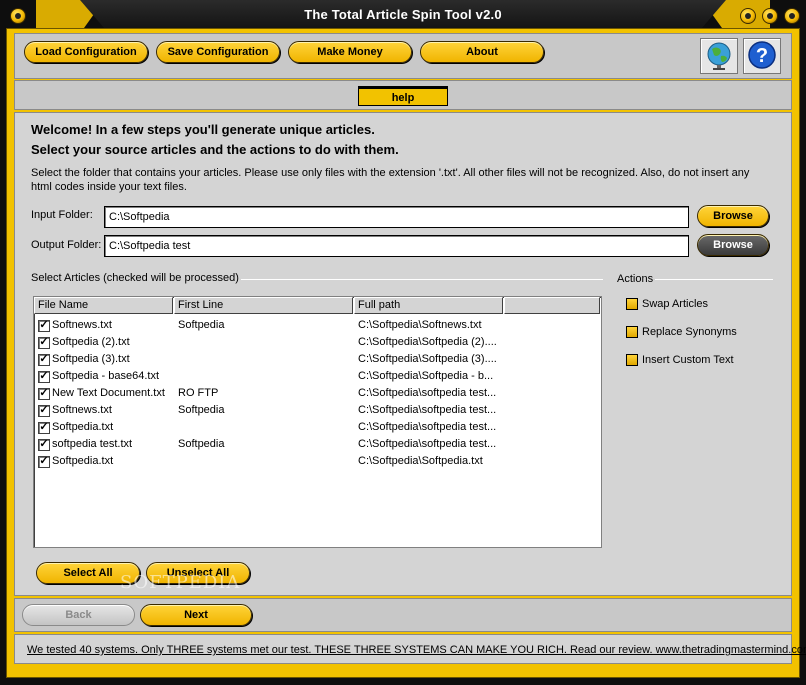  Describe the element at coordinates (632, 360) in the screenshot. I see `insert-custom-text-checkbox` at that location.